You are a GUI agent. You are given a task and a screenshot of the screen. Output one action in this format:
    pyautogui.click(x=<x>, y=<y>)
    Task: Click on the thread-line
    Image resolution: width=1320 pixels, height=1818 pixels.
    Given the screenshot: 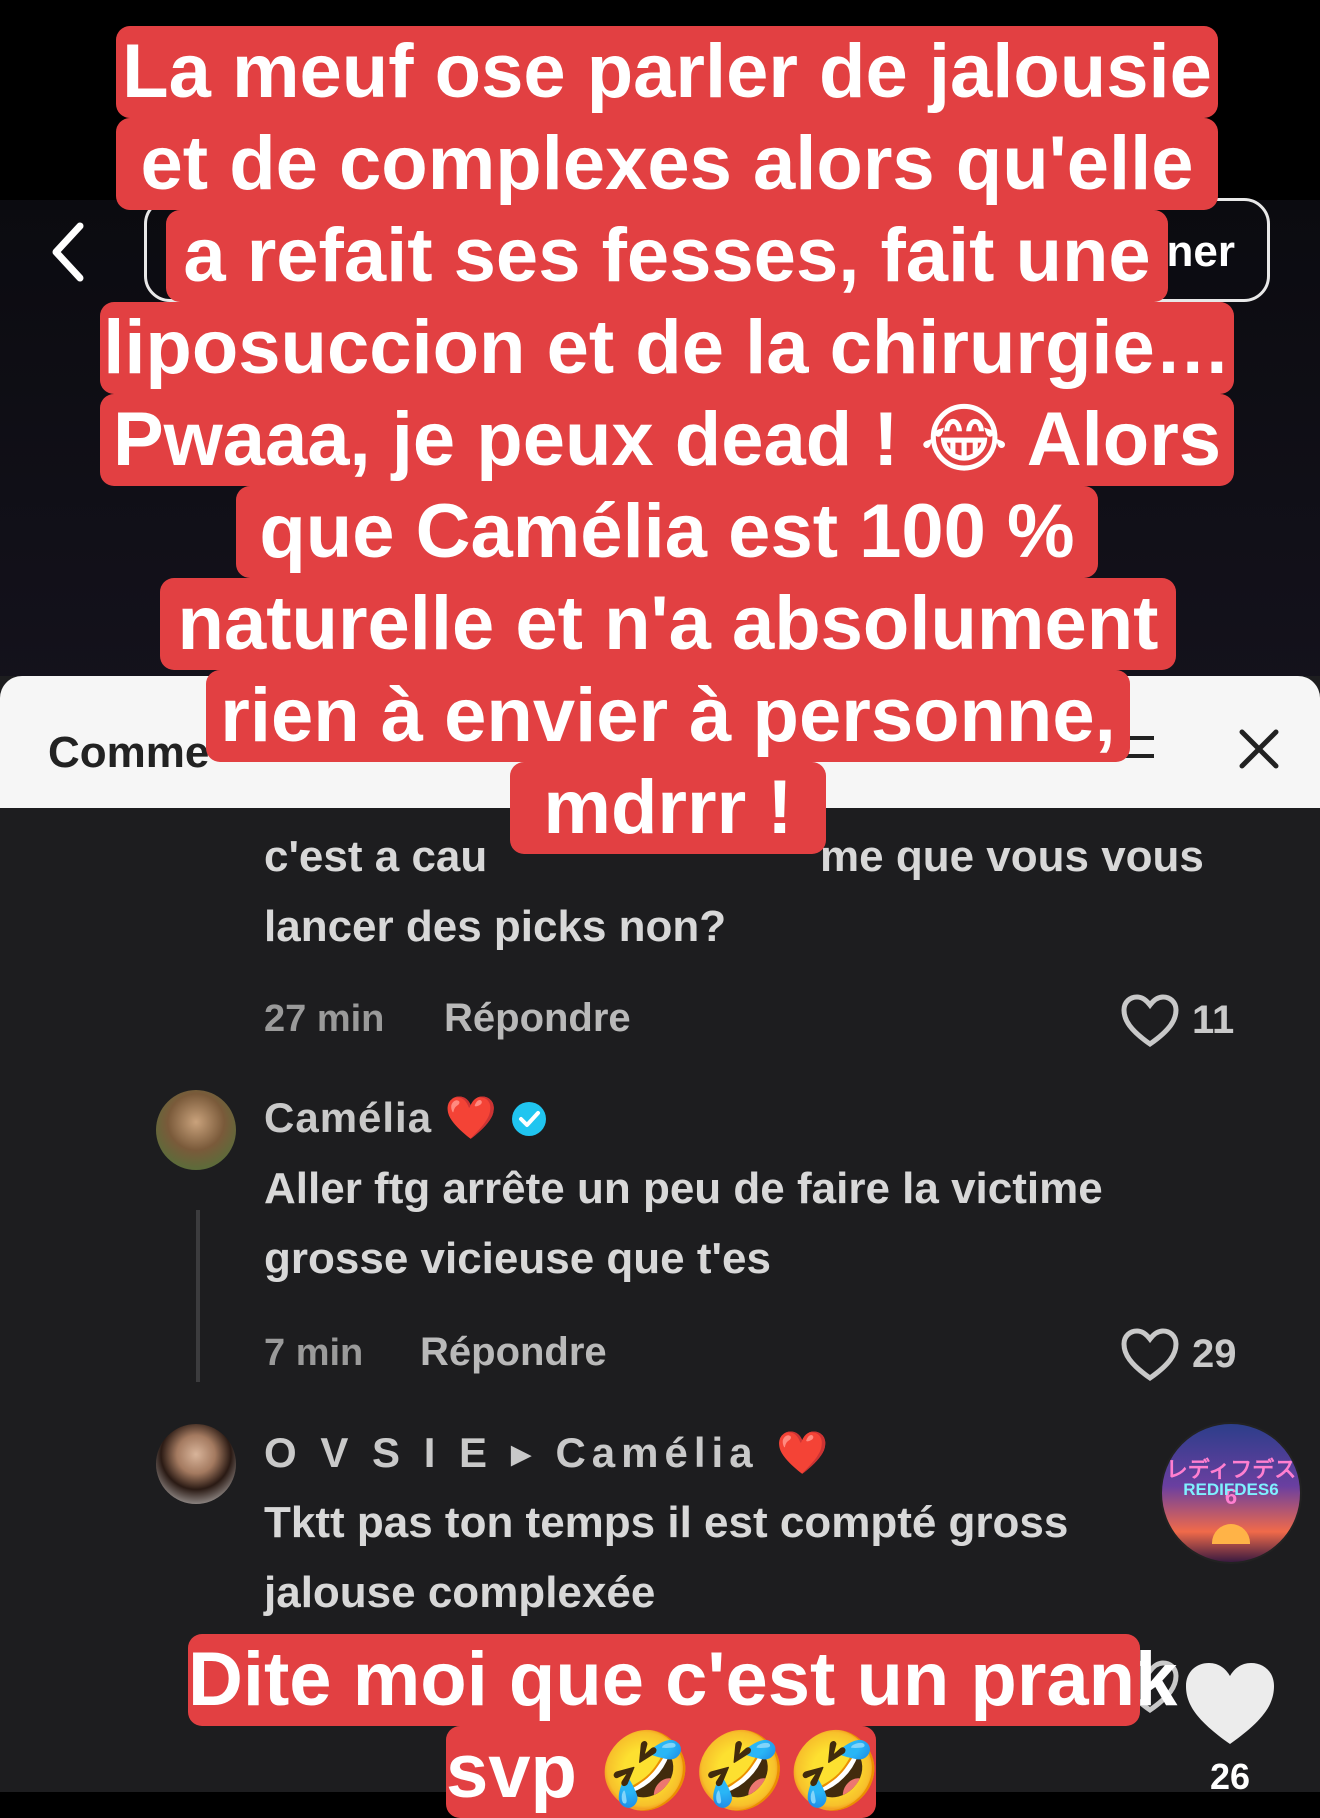 What is the action you would take?
    pyautogui.click(x=198, y=1296)
    